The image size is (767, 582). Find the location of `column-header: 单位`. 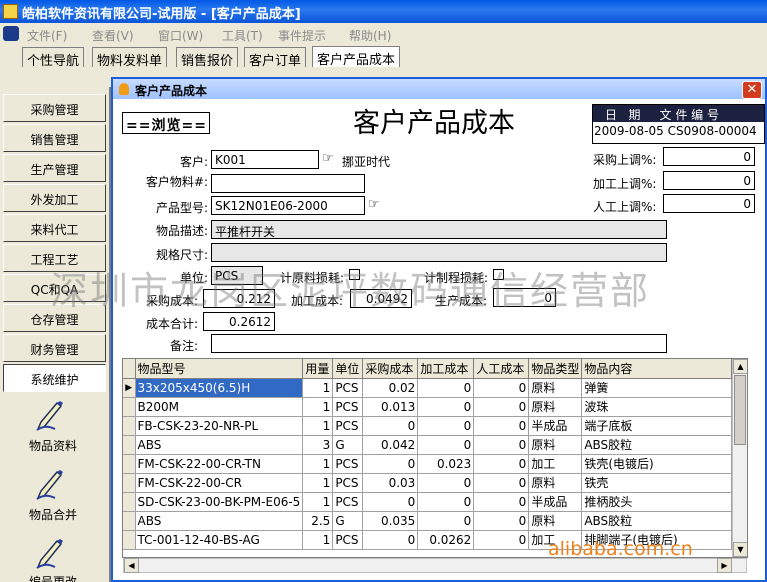

column-header: 单位 is located at coordinates (348, 369).